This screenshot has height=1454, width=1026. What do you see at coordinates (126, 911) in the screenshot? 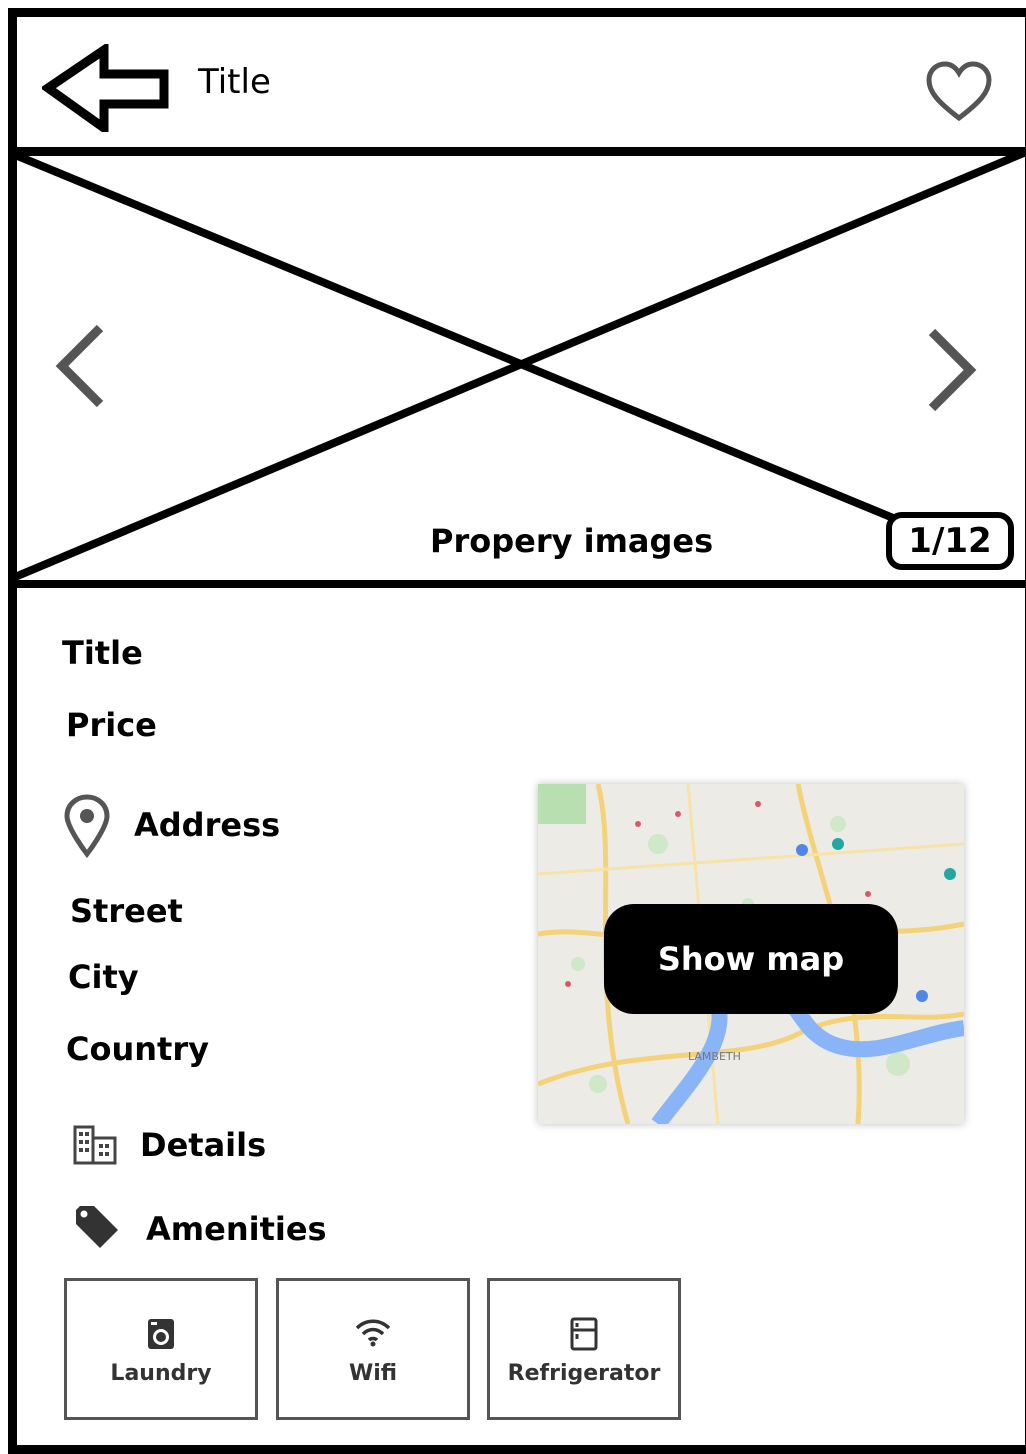
I see `address-street: Street` at bounding box center [126, 911].